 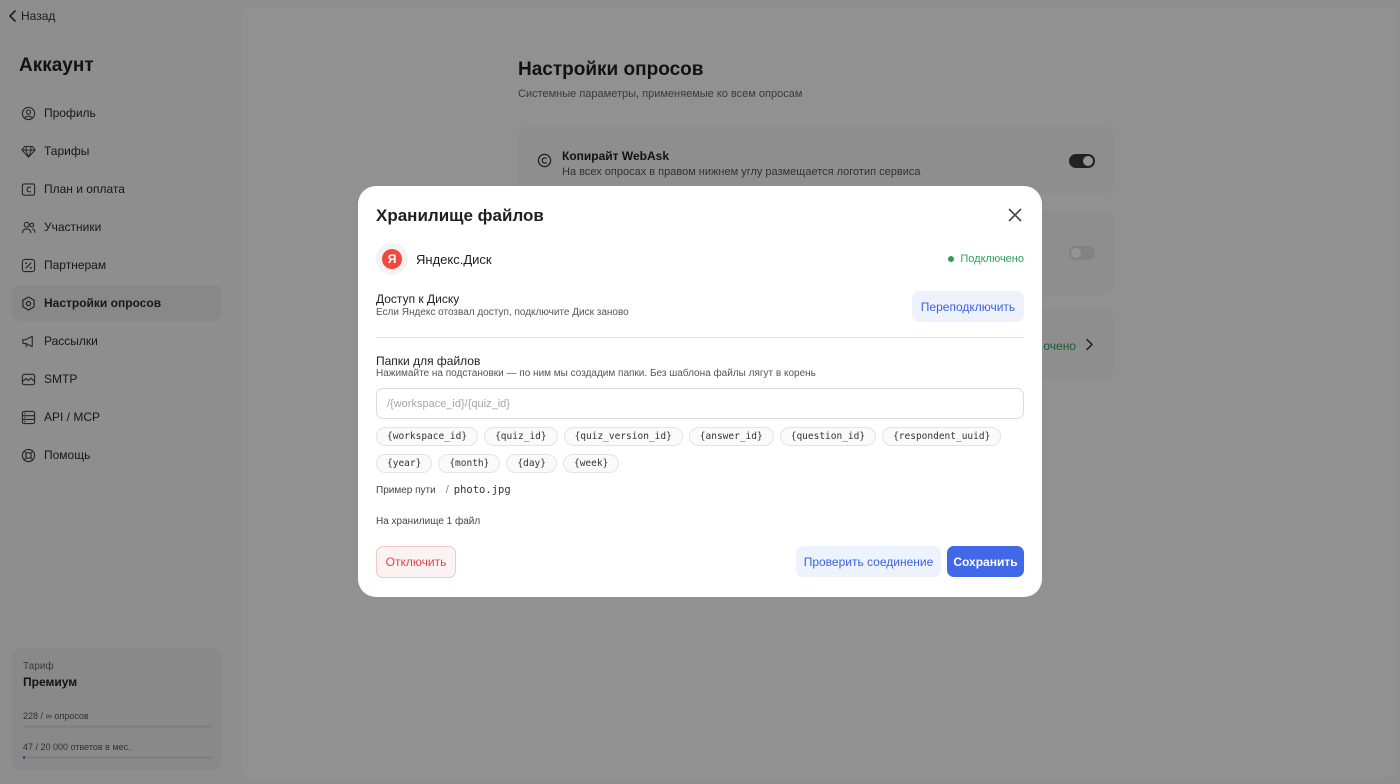 What do you see at coordinates (868, 561) in the screenshot?
I see `check-connection-button: Проверить соединение` at bounding box center [868, 561].